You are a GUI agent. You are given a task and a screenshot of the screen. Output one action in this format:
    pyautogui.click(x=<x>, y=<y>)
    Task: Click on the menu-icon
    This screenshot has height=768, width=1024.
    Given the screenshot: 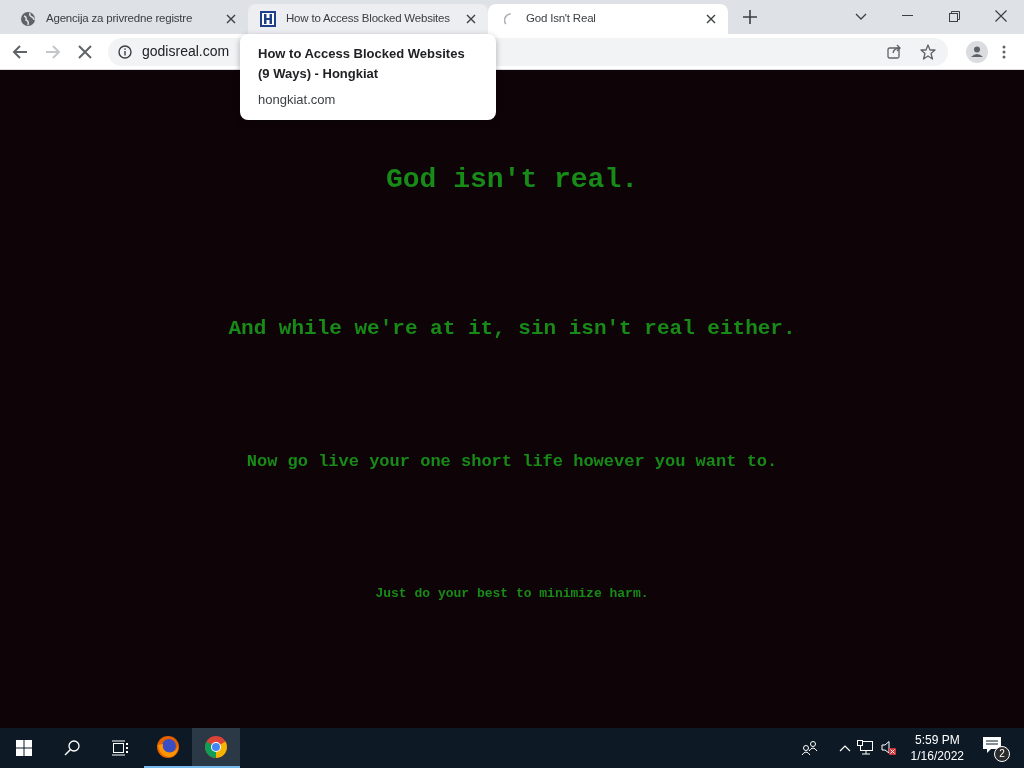 What is the action you would take?
    pyautogui.click(x=1004, y=51)
    